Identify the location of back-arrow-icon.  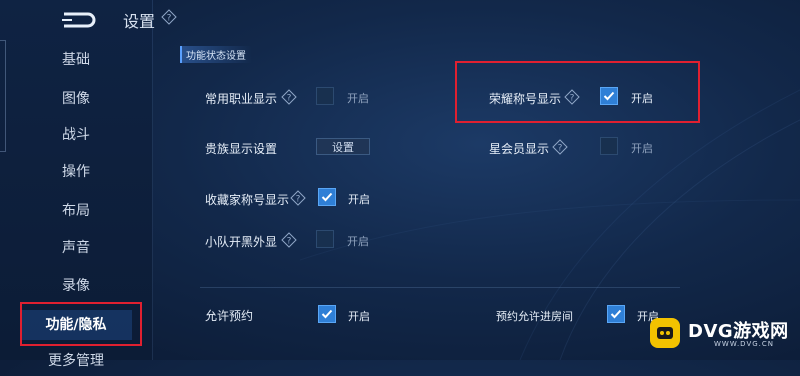
(79, 20).